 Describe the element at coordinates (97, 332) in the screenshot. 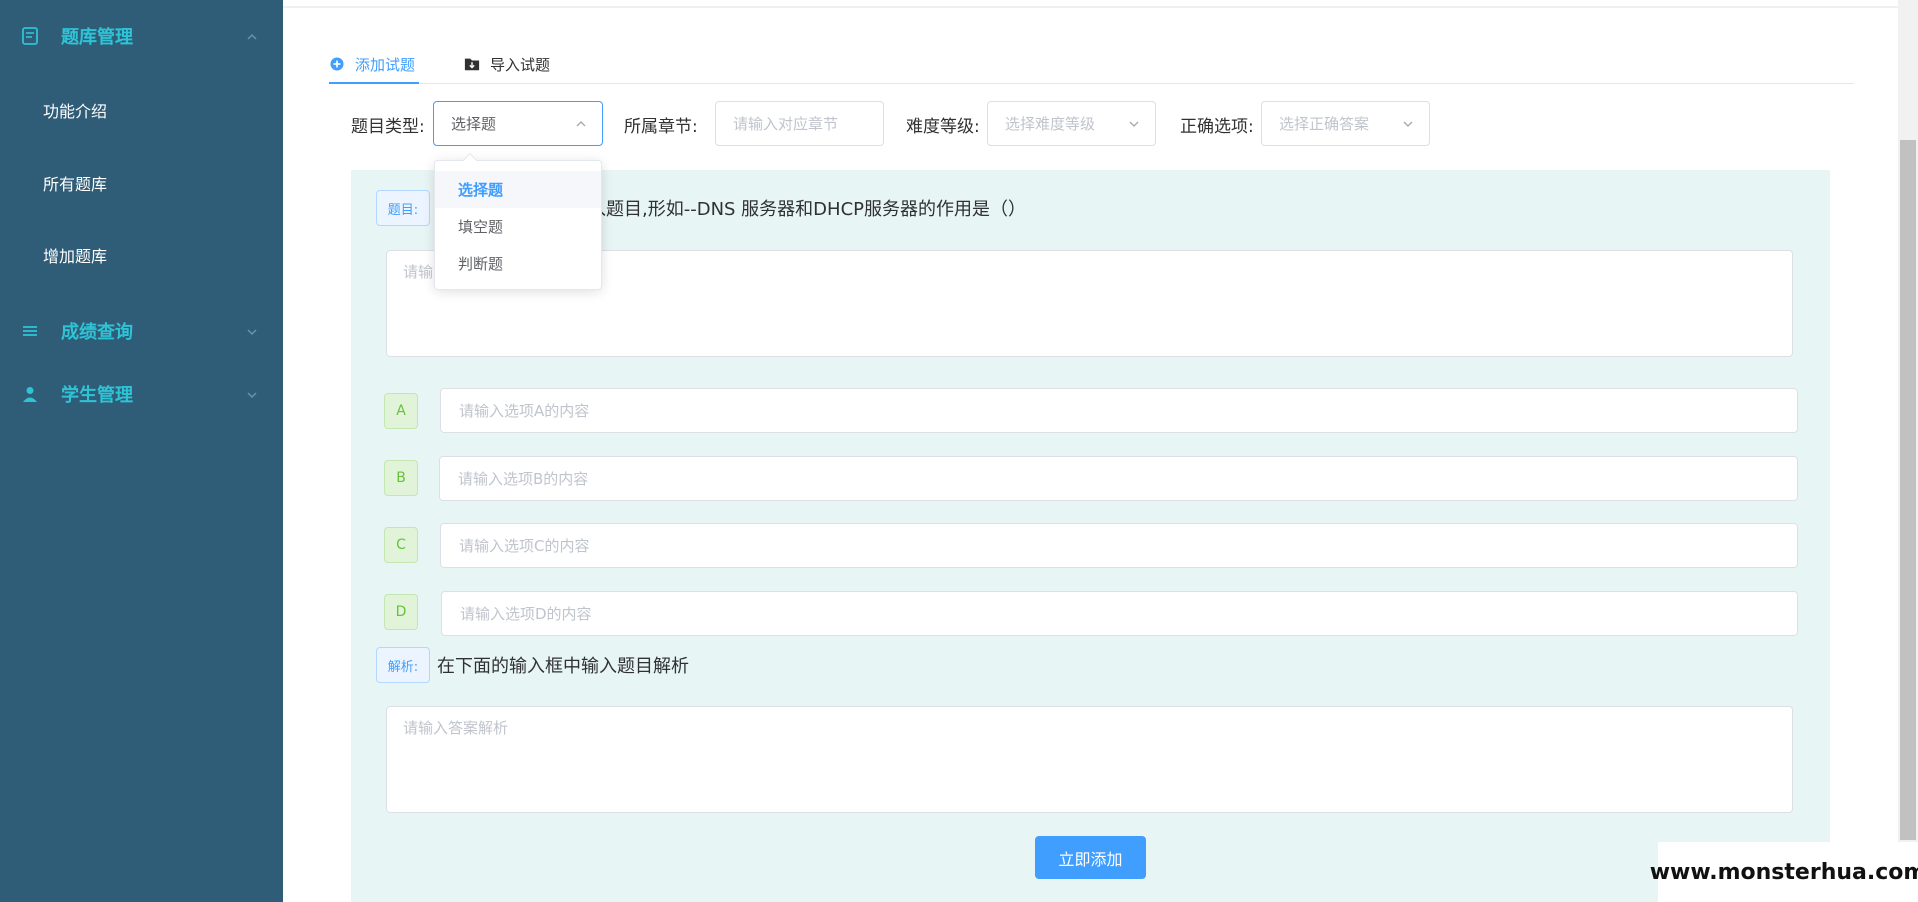

I see `menu-group-label: 成绩查询` at that location.